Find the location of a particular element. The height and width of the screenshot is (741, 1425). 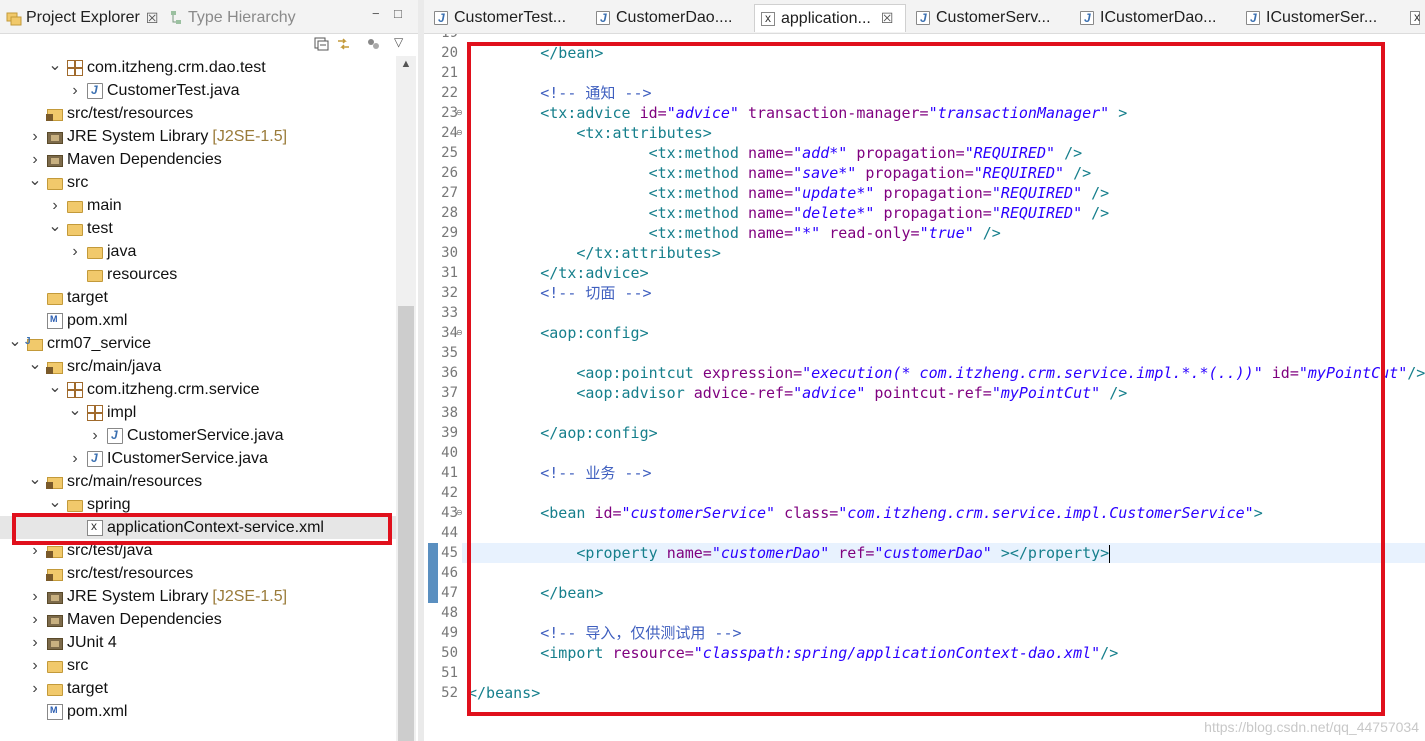

package-icon is located at coordinates (75, 67).